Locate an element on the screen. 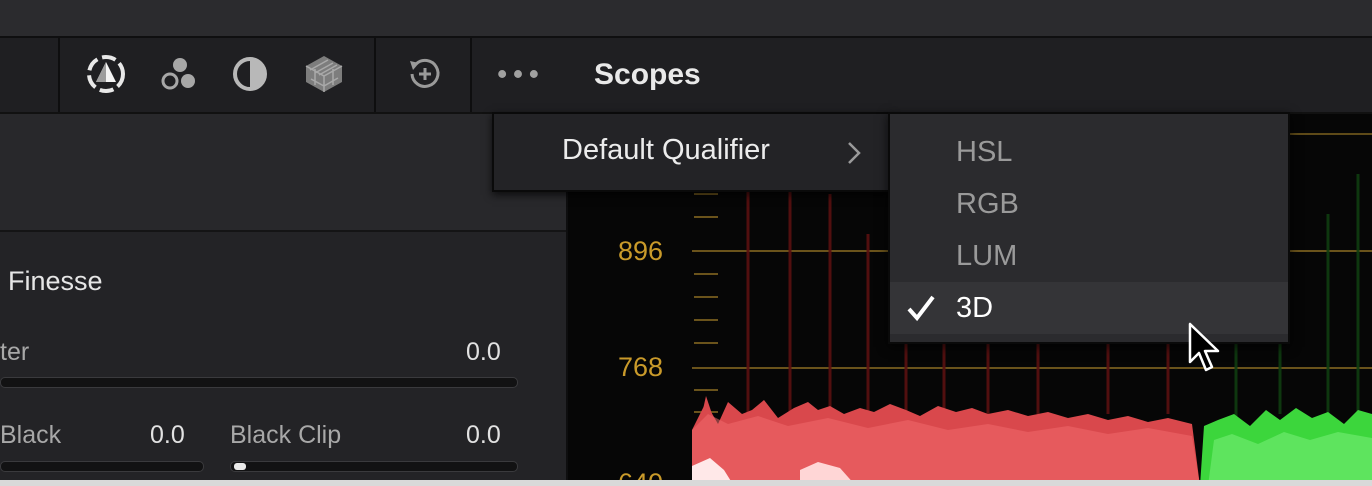 Image resolution: width=1372 pixels, height=486 pixels. black-slider is located at coordinates (102, 466).